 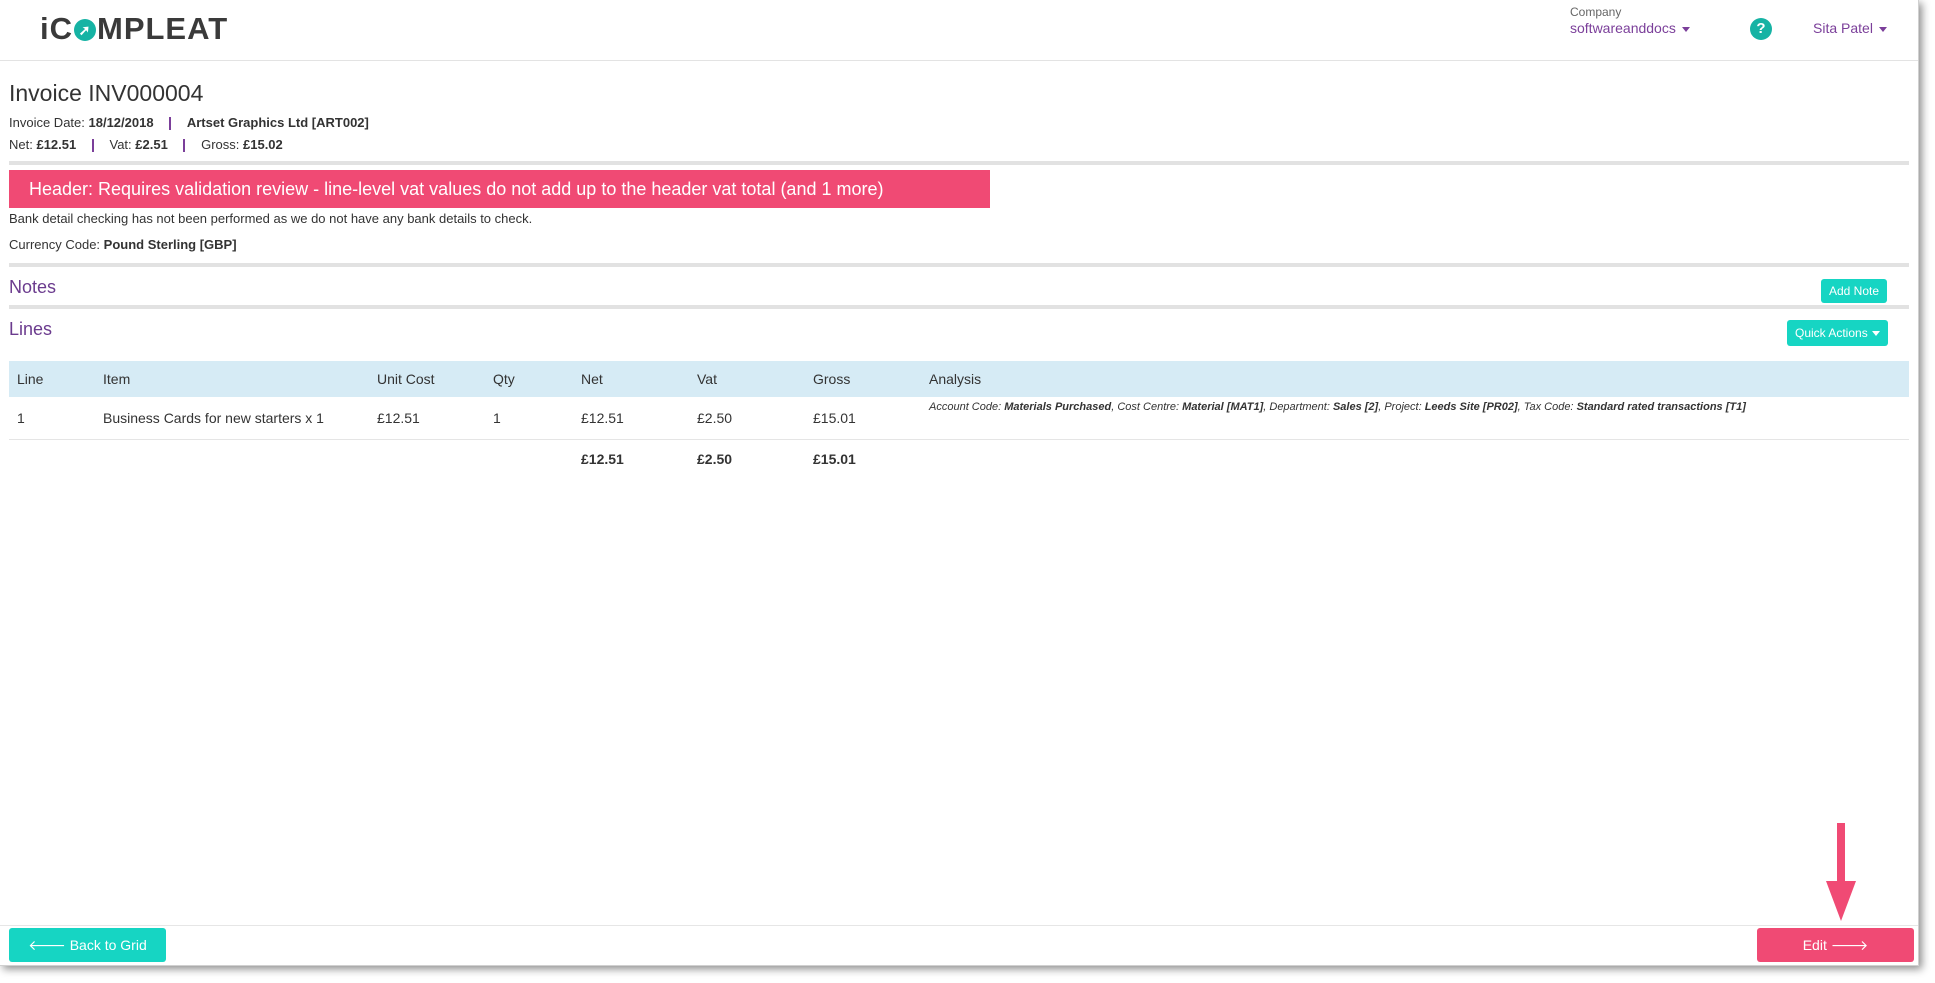 What do you see at coordinates (47, 122) in the screenshot?
I see `invoice-date-label: Invoice Date:` at bounding box center [47, 122].